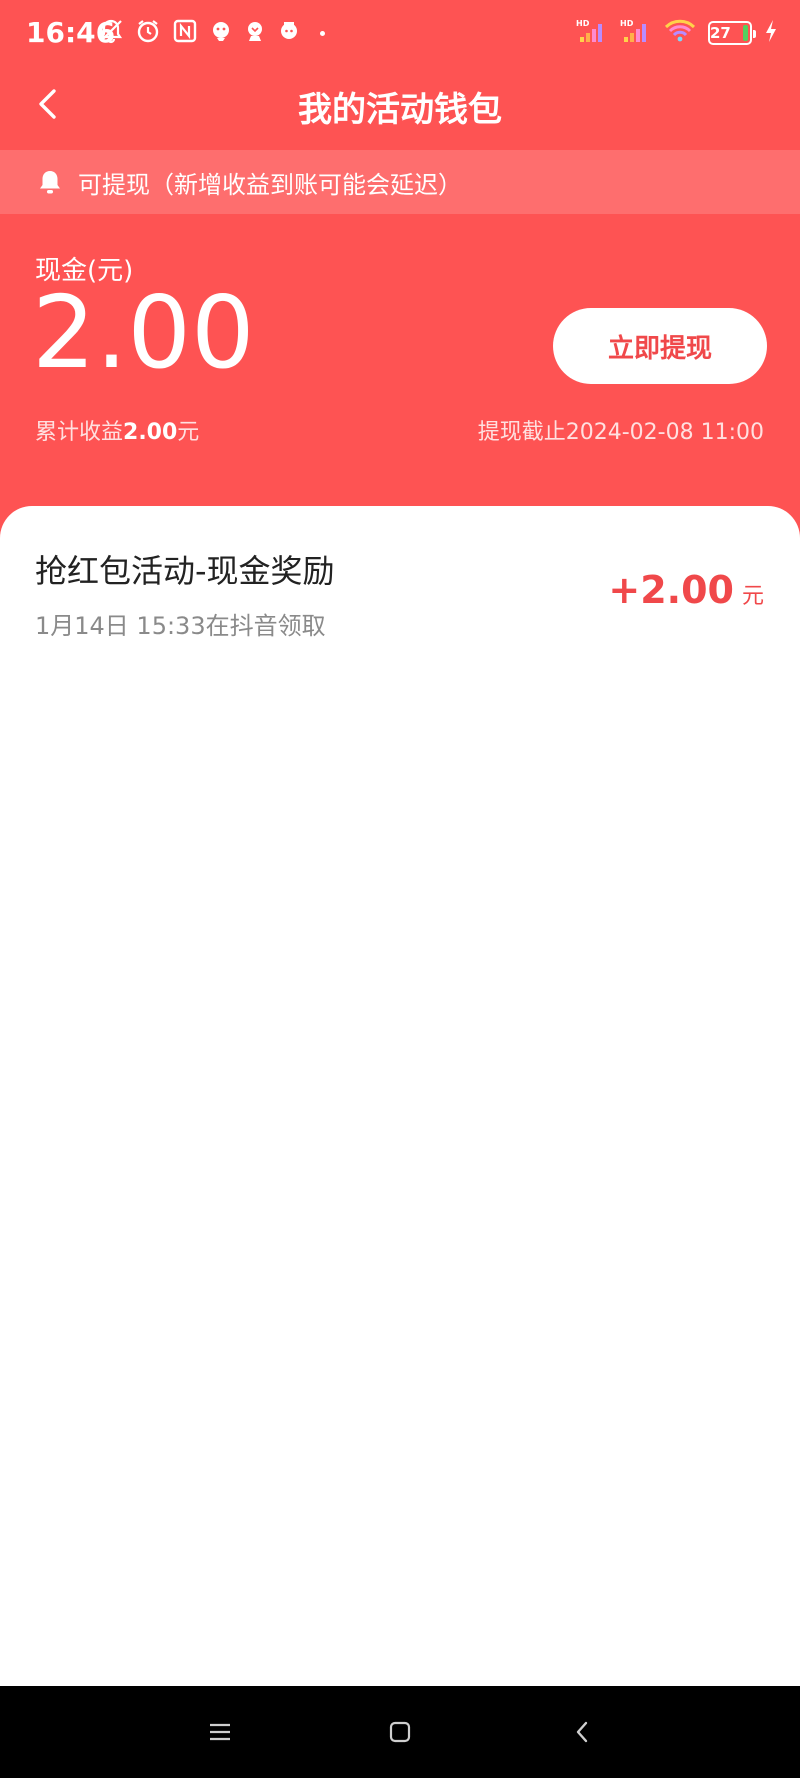 The image size is (800, 1778). I want to click on system-nav-bar, so click(400, 1732).